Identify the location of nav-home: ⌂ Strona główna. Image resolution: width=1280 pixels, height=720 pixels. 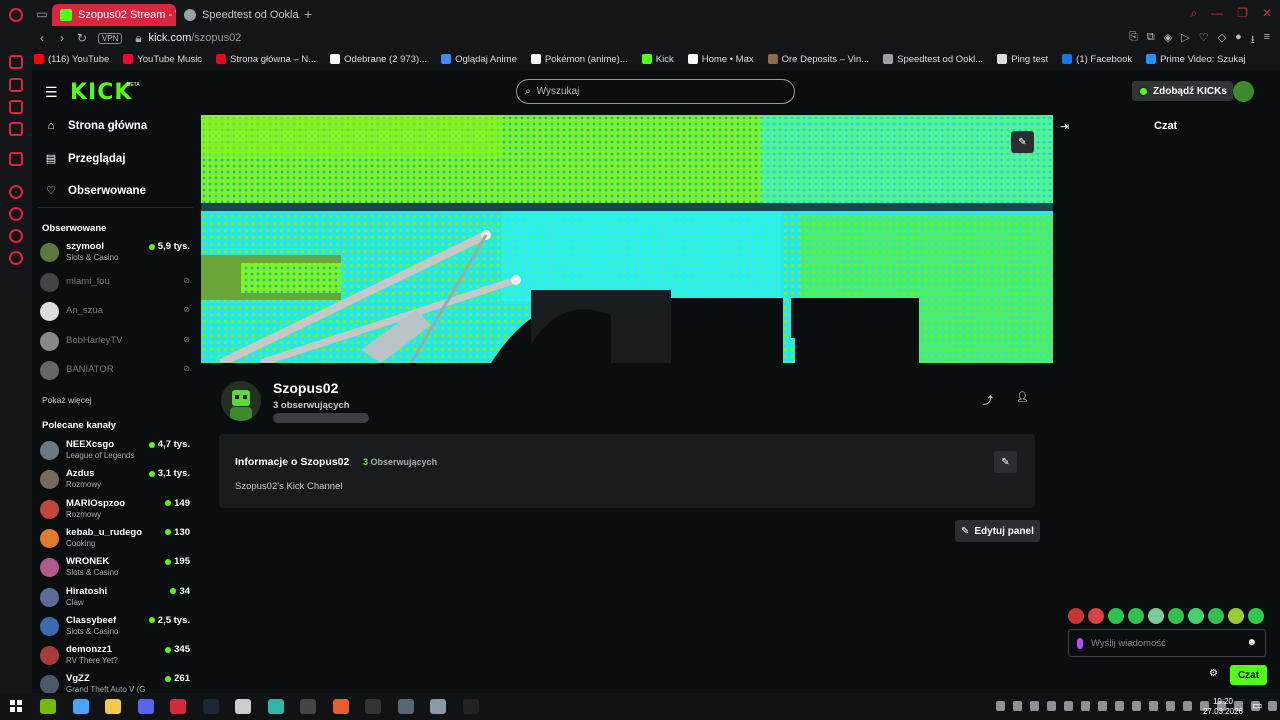
(96, 126).